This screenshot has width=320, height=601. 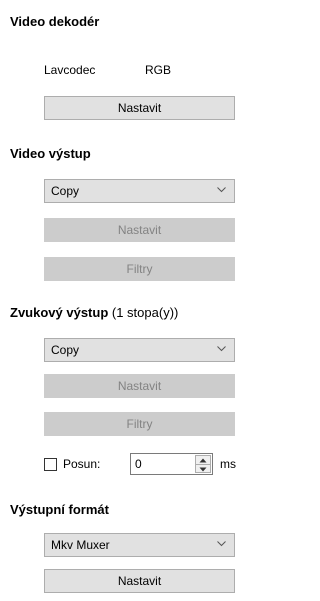 I want to click on arrow-down-icon, so click(x=203, y=469).